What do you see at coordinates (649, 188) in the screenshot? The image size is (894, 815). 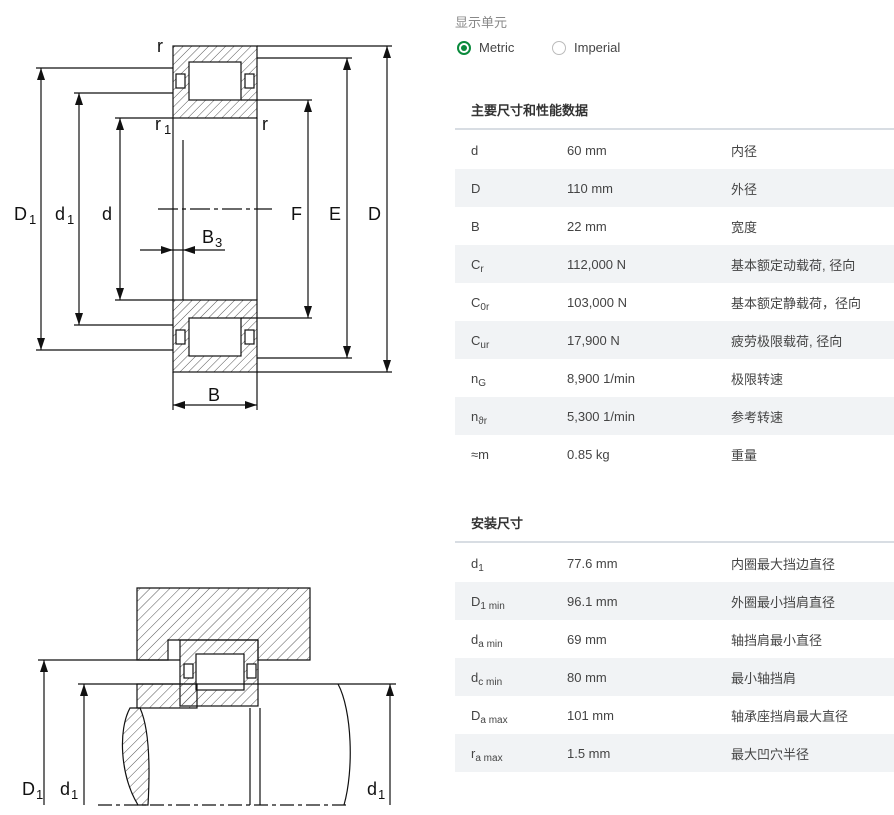 I see `spec-value: 110 mm` at bounding box center [649, 188].